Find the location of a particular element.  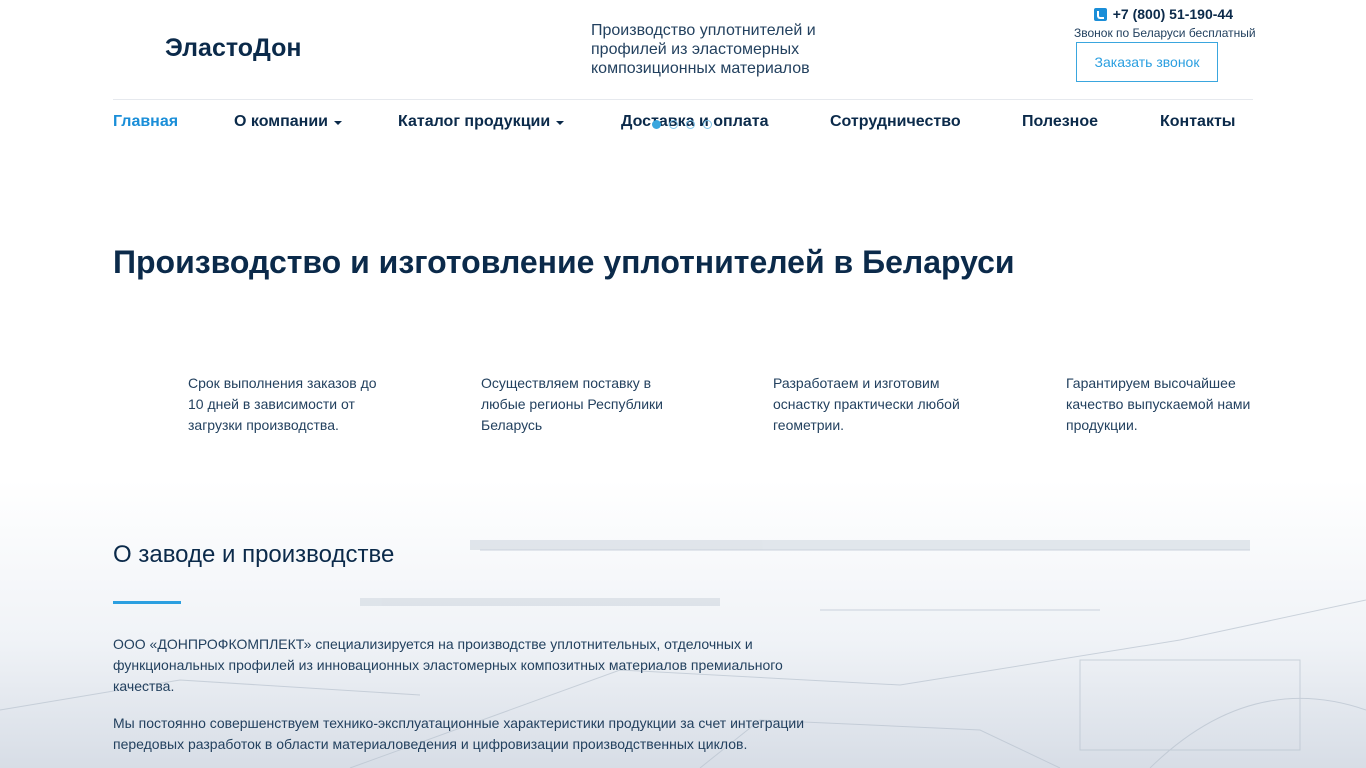

section-title-about: О заводе и производстве is located at coordinates (254, 554).